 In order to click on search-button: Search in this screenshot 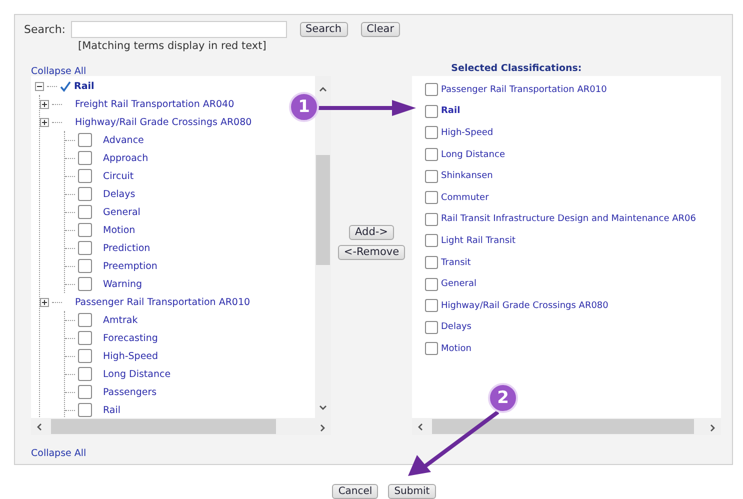, I will do `click(324, 29)`.